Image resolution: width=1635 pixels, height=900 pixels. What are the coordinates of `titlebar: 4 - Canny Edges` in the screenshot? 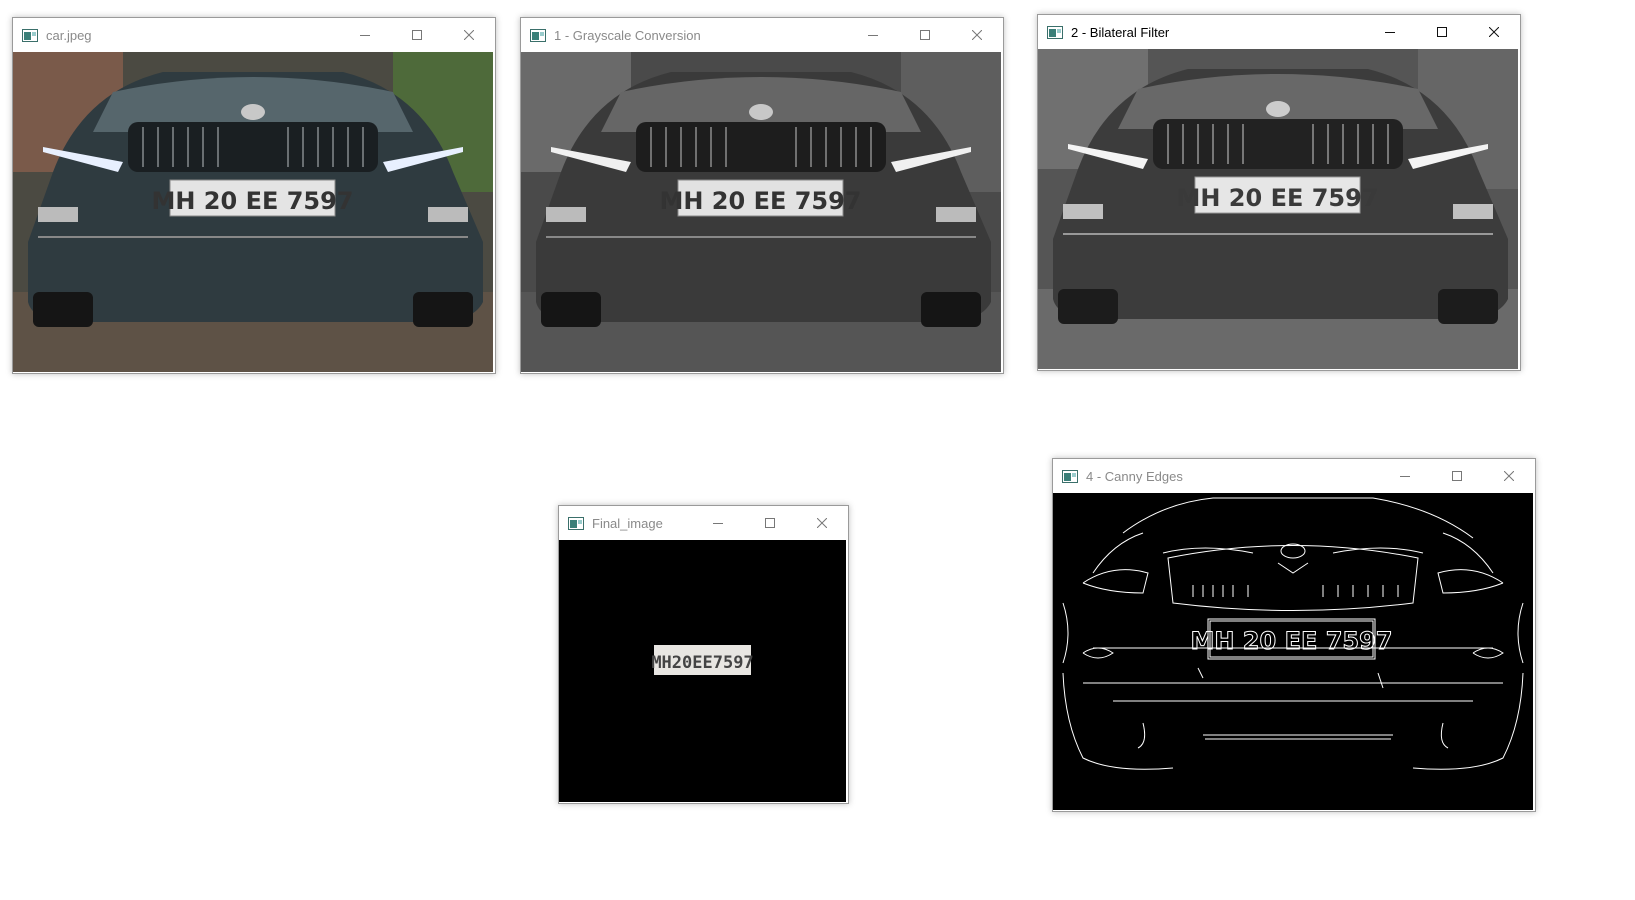 It's located at (1294, 476).